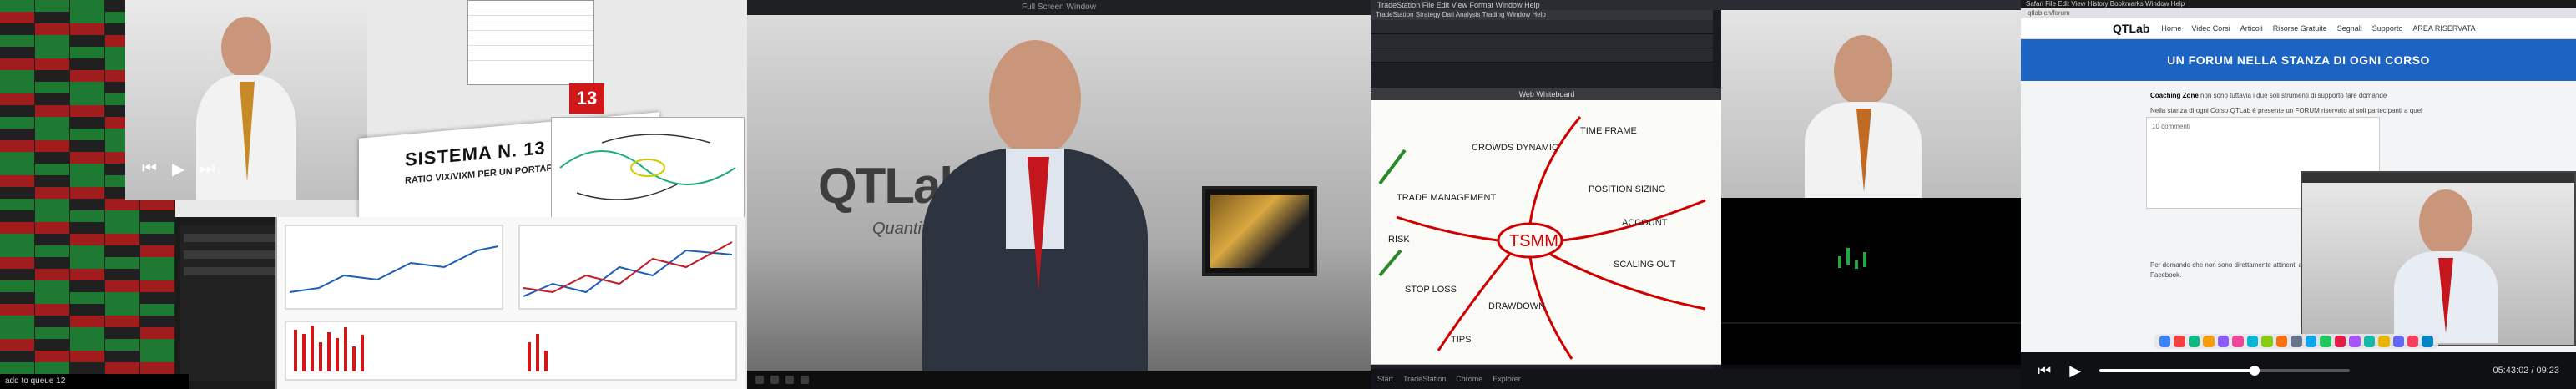 This screenshot has width=2576, height=389. I want to click on branch-label: POSITION SIZING, so click(1627, 189).